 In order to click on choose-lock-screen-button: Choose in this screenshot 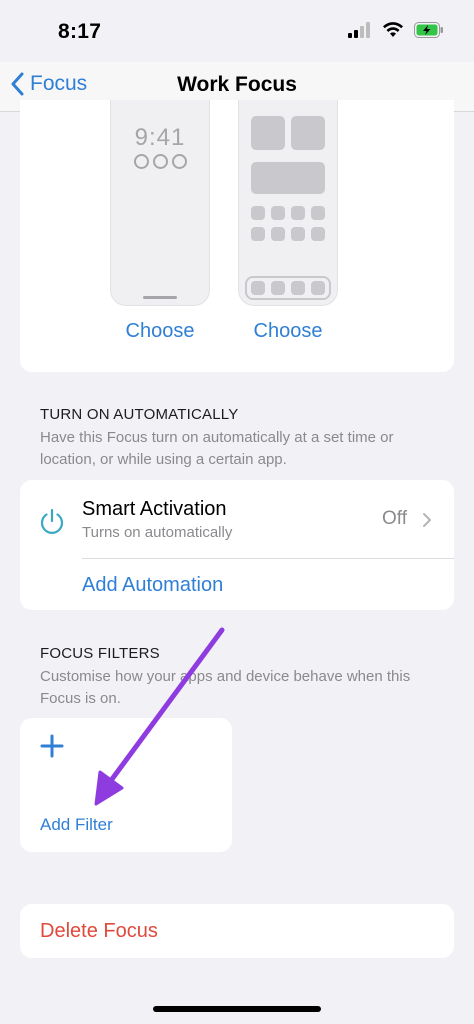, I will do `click(160, 331)`.